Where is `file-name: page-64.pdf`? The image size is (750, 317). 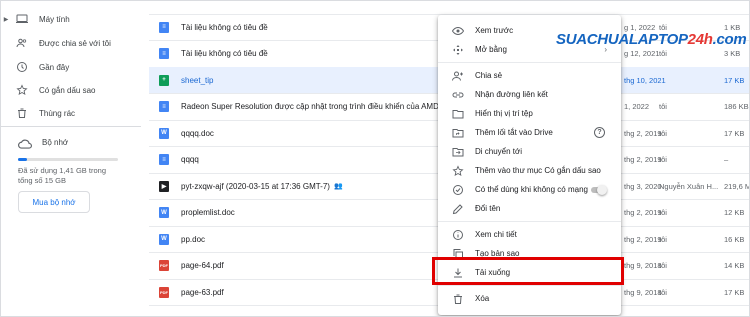 file-name: page-64.pdf is located at coordinates (202, 265).